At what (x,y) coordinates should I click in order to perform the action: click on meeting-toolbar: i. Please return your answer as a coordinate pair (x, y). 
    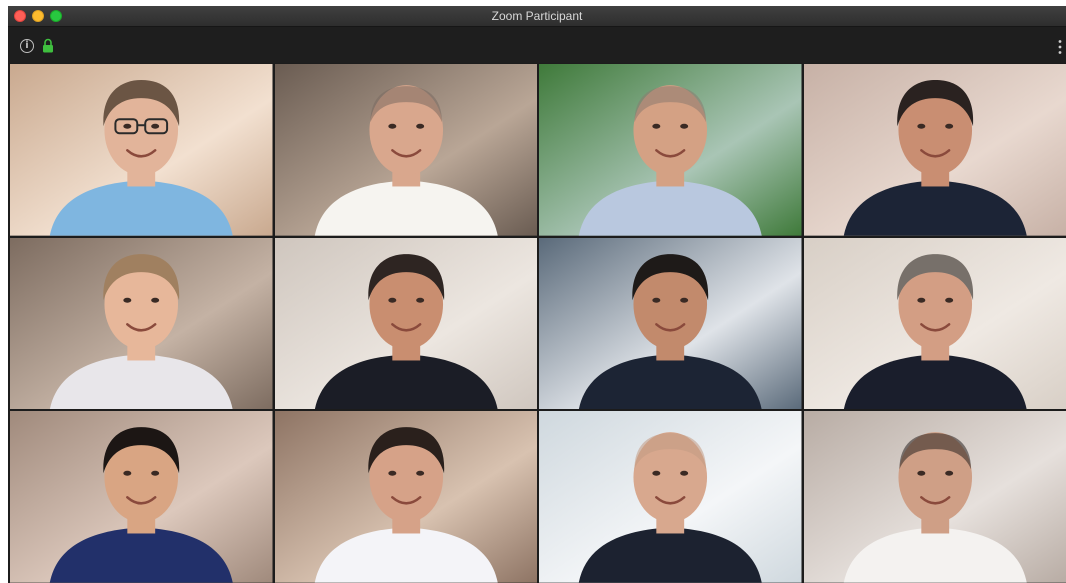
    Looking at the image, I should click on (537, 45).